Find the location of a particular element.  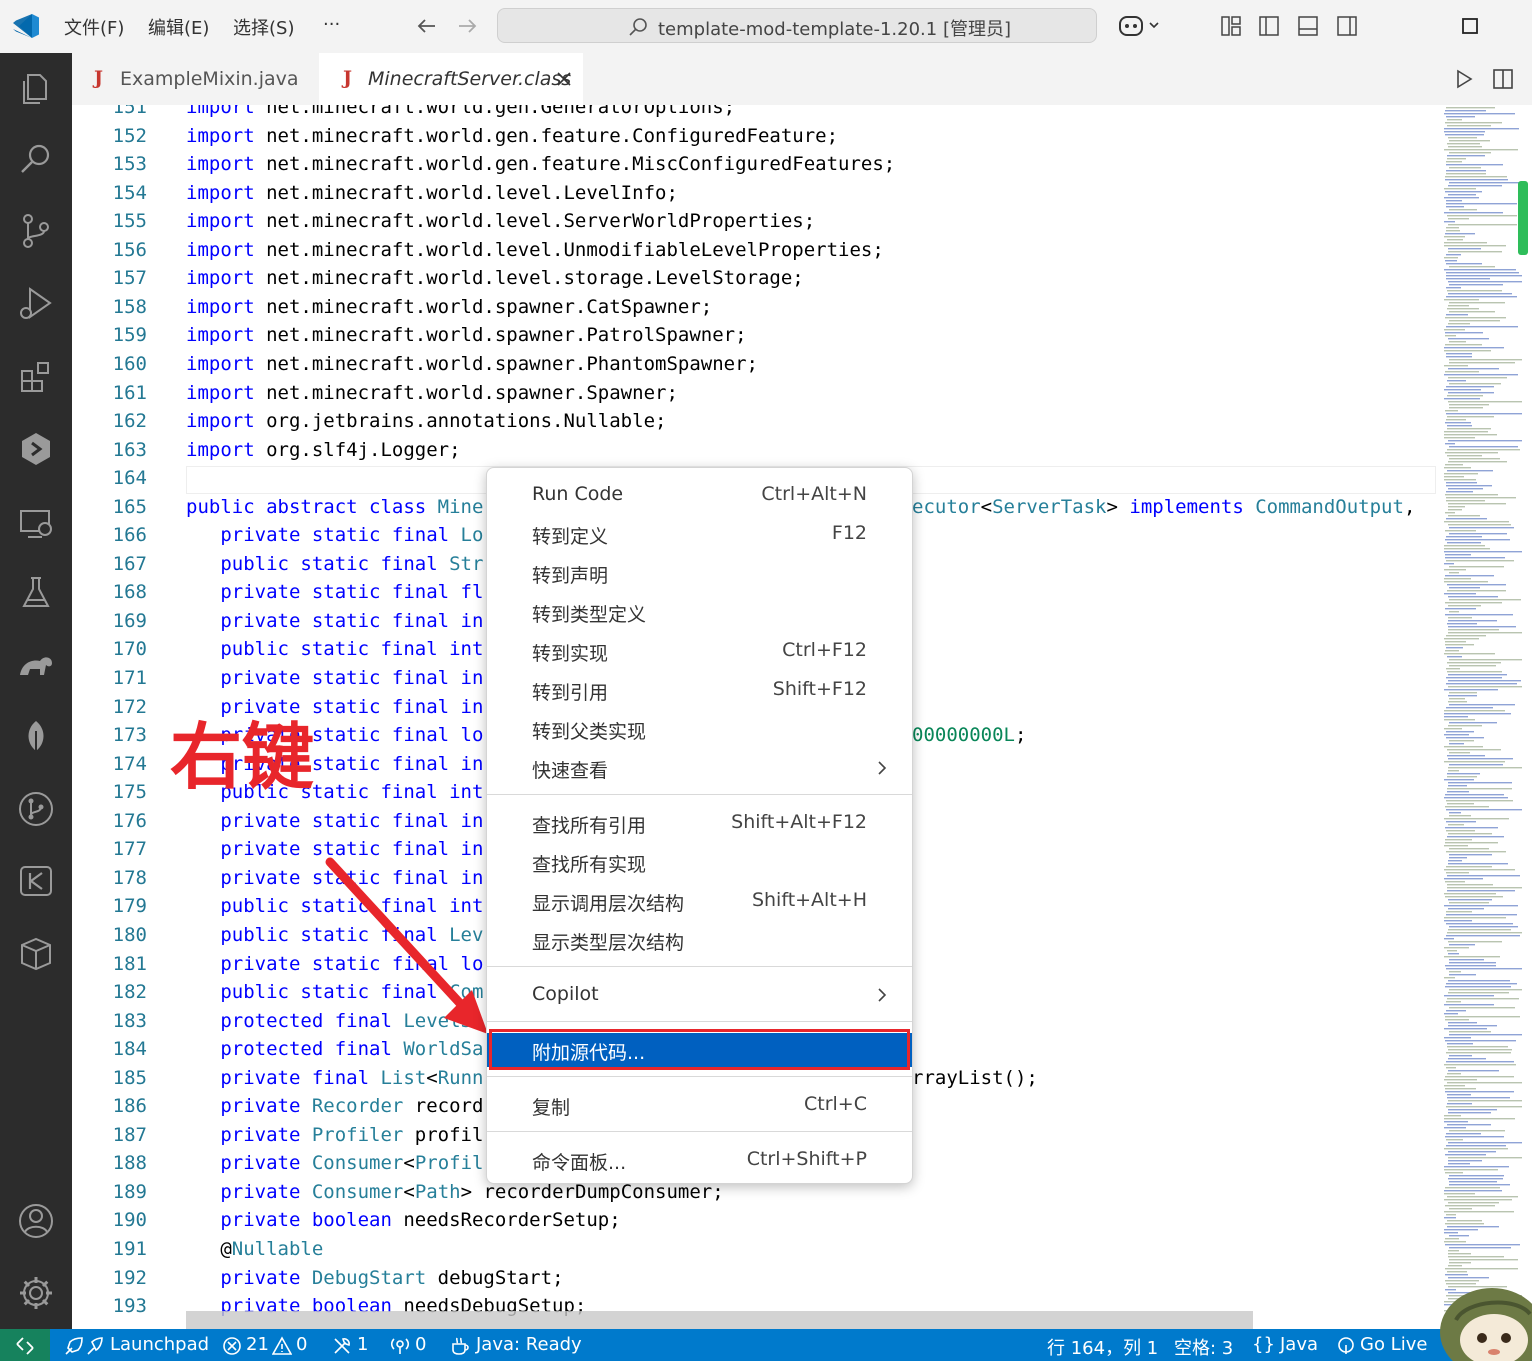

git-graph-icon is located at coordinates (36, 809).